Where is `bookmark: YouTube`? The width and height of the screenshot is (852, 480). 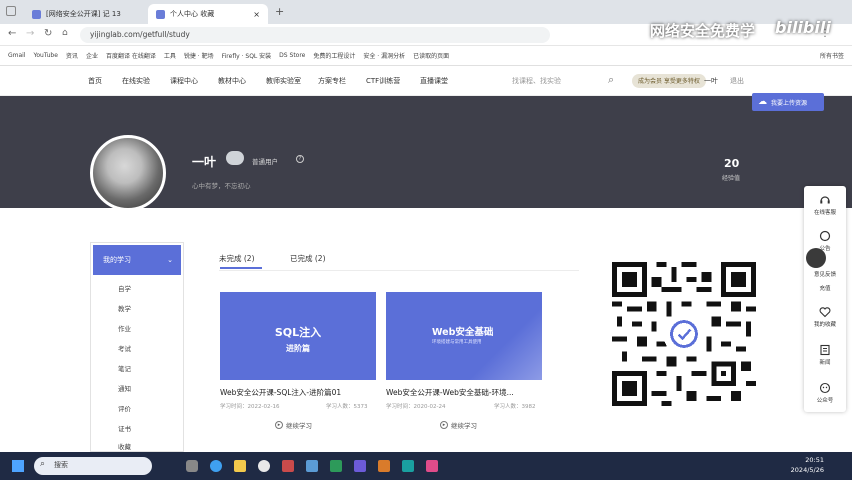 bookmark: YouTube is located at coordinates (46, 55).